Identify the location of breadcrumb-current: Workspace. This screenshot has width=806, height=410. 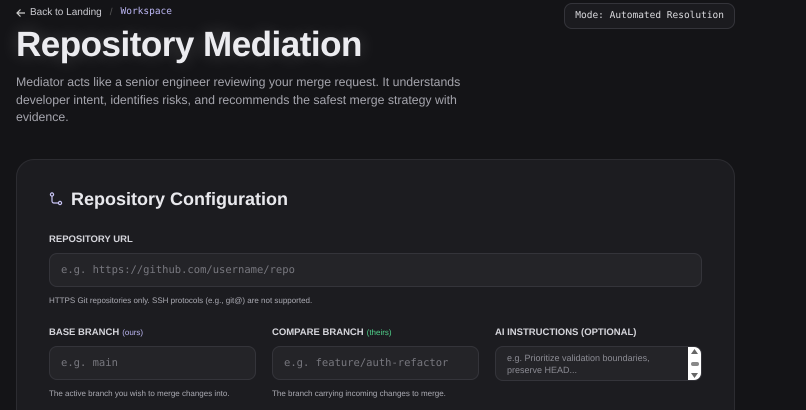
(146, 12).